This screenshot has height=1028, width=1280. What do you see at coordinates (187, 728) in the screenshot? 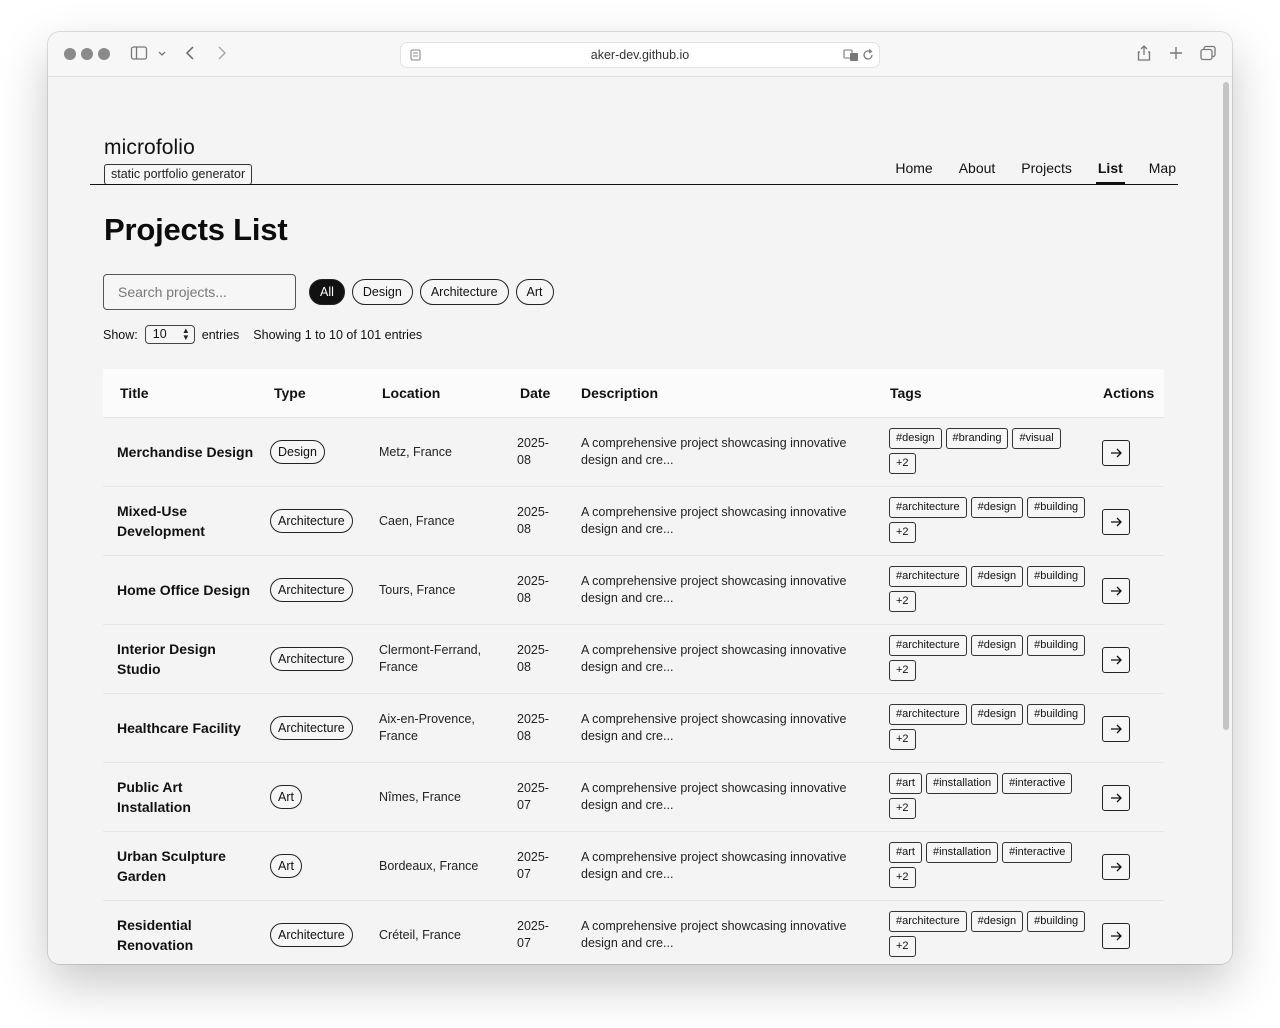
I see `project-title: Healthcare Facility` at bounding box center [187, 728].